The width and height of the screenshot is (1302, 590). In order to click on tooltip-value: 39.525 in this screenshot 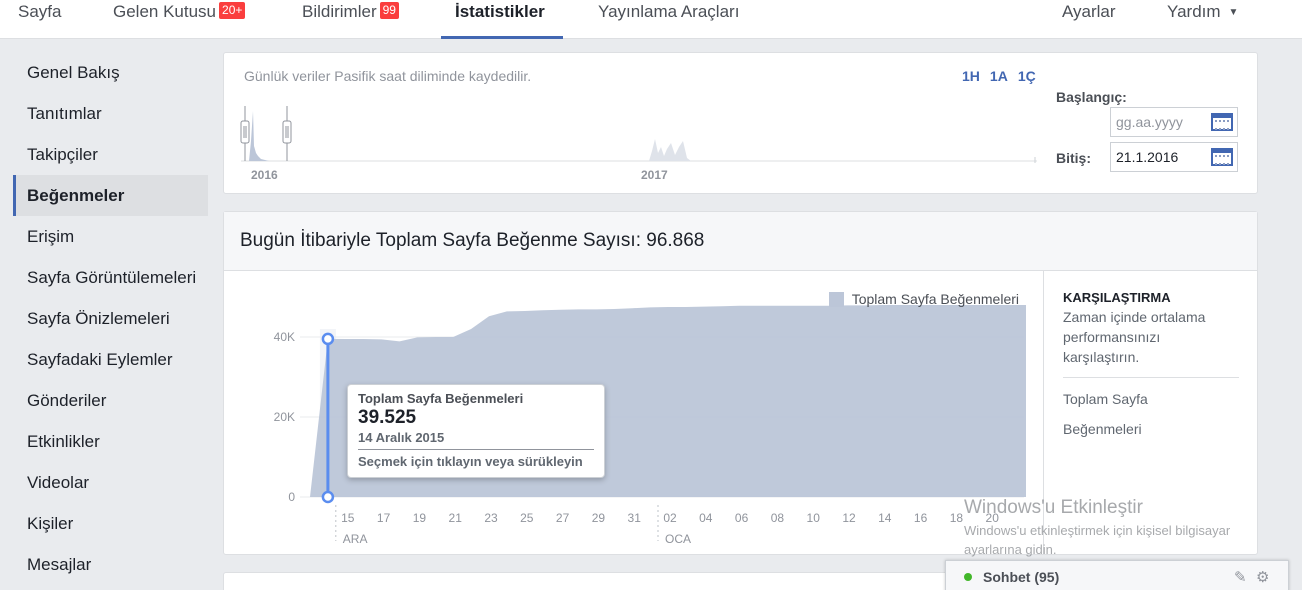, I will do `click(387, 417)`.